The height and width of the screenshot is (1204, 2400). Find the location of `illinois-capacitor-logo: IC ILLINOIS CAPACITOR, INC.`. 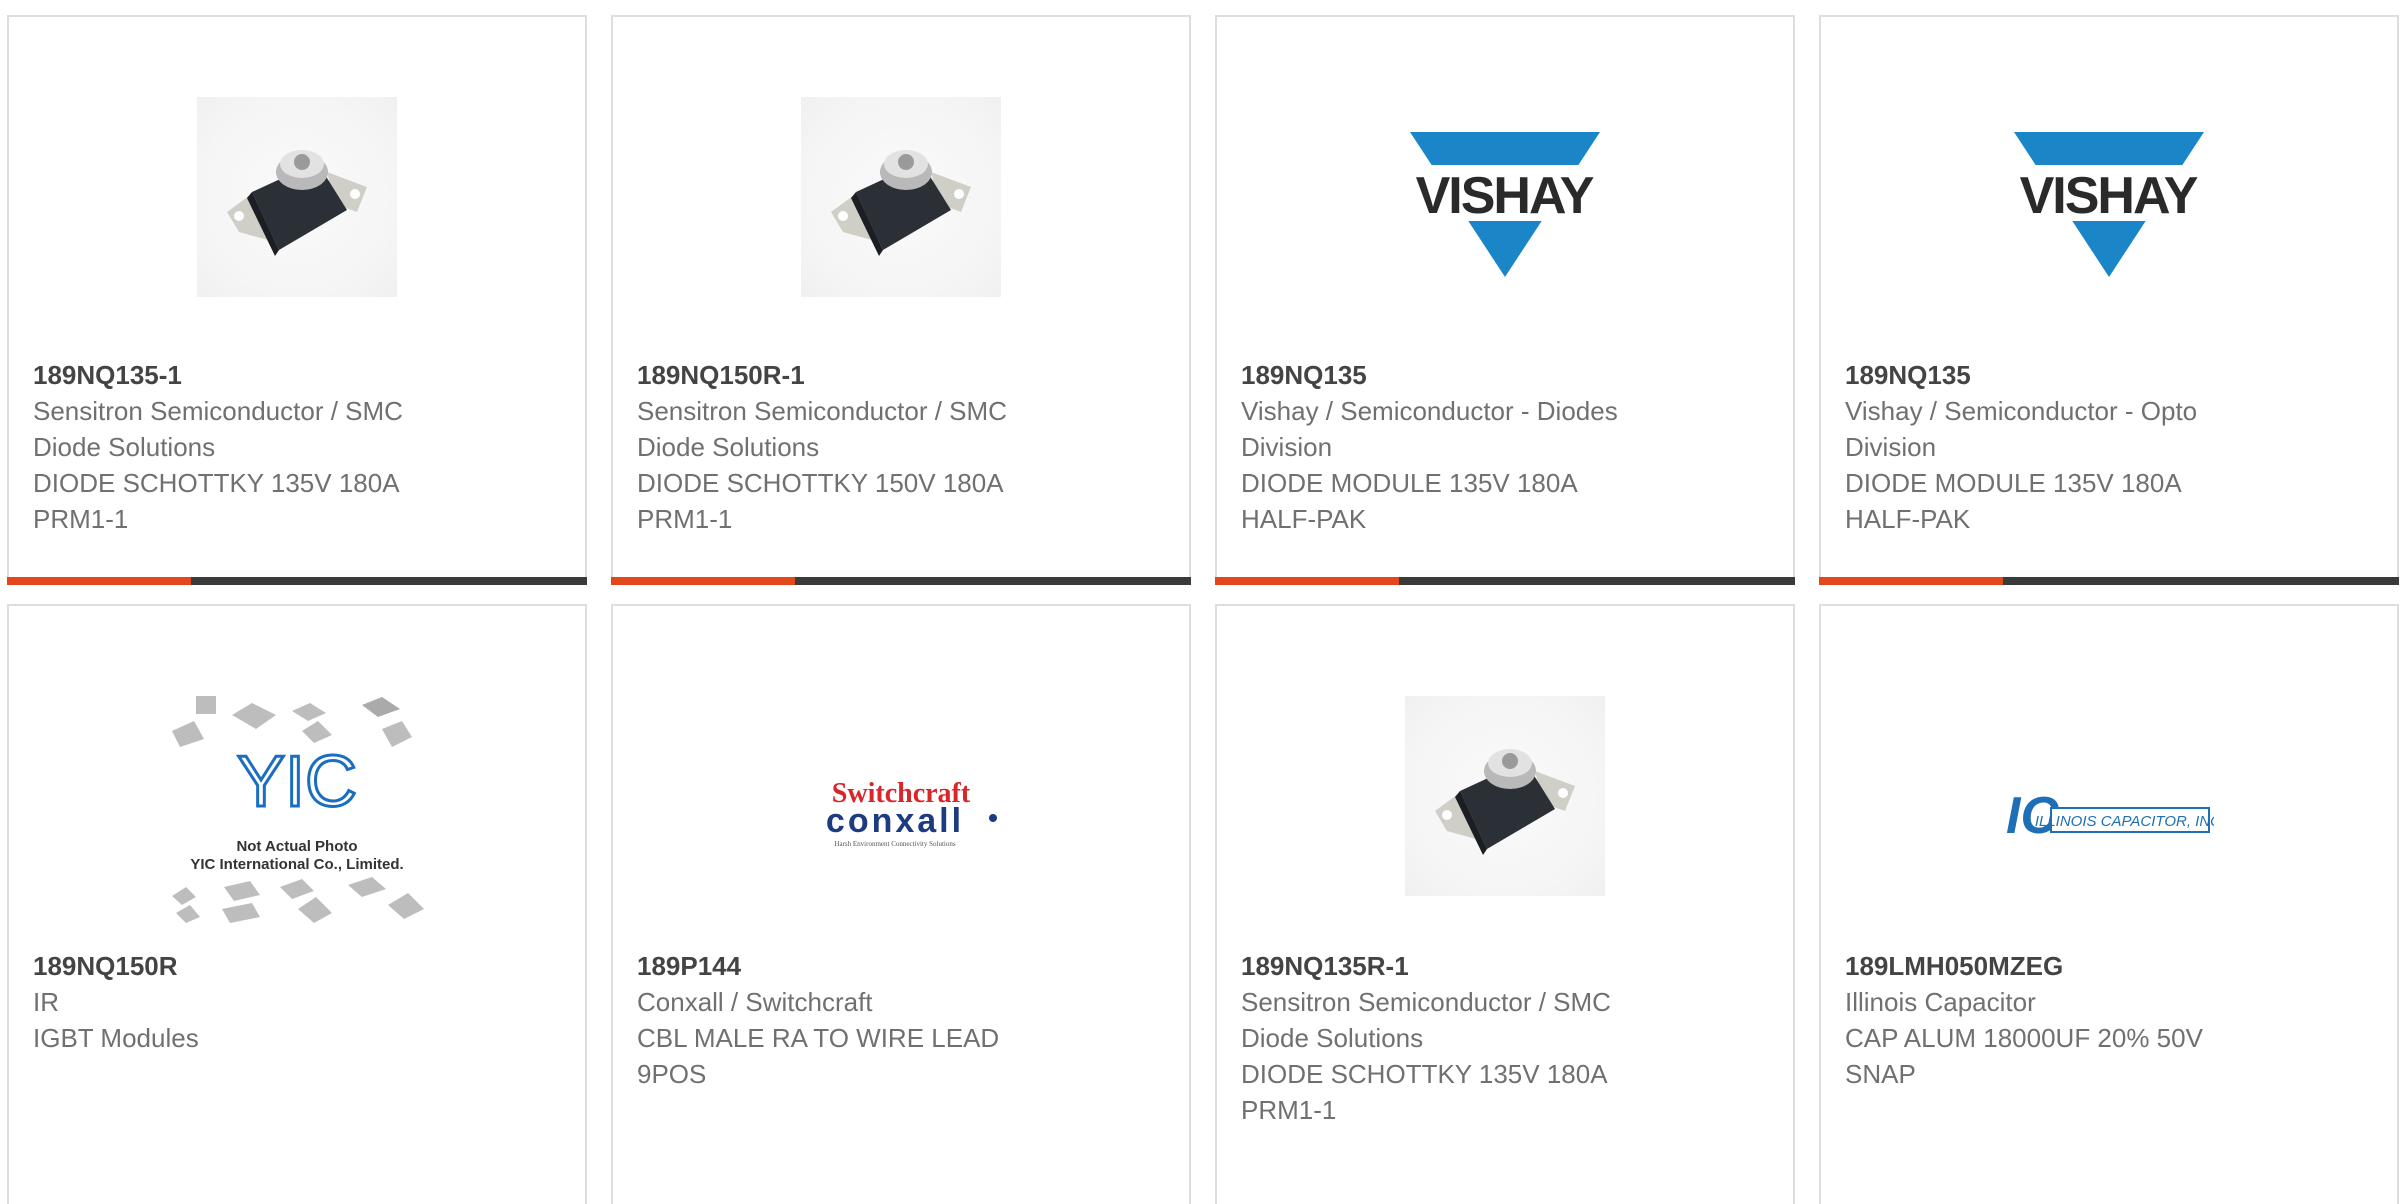

illinois-capacitor-logo: IC ILLINOIS CAPACITOR, INC. is located at coordinates (2110, 816).